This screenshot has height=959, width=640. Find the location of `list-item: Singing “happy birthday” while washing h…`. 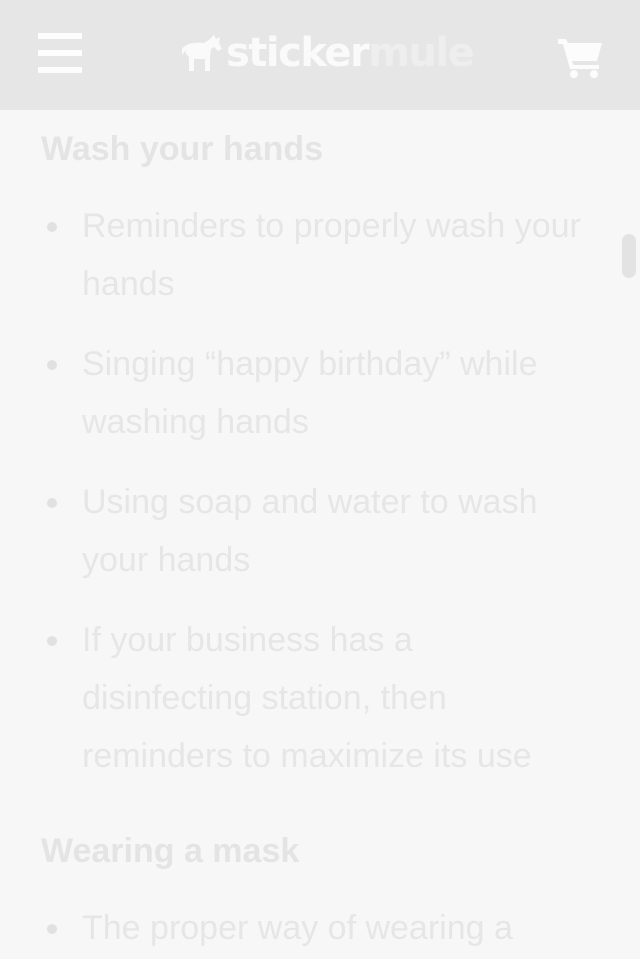

list-item: Singing “happy birthday” while washing h… is located at coordinates (324, 393).